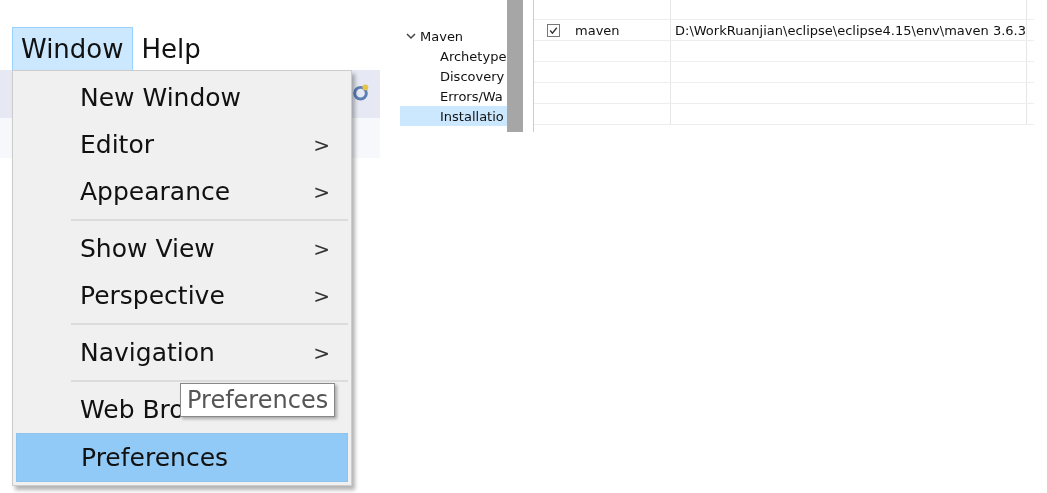 This screenshot has height=493, width=1047. I want to click on menu-item: Perspective >, so click(182, 295).